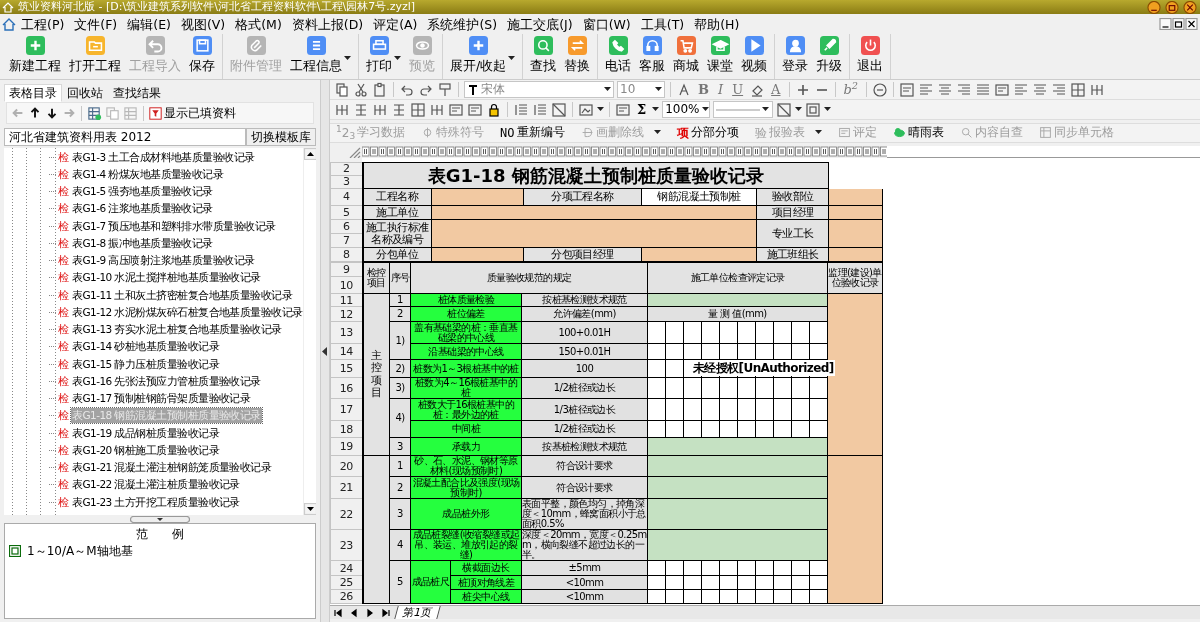 This screenshot has height=622, width=1200. What do you see at coordinates (9, 24) in the screenshot?
I see `home-icon` at bounding box center [9, 24].